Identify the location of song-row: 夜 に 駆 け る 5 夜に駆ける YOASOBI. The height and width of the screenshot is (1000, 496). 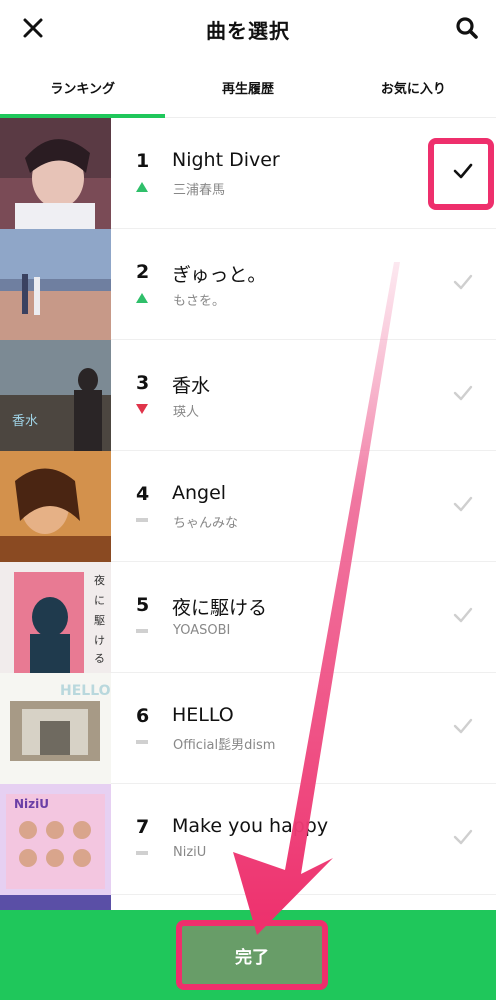
(248, 617).